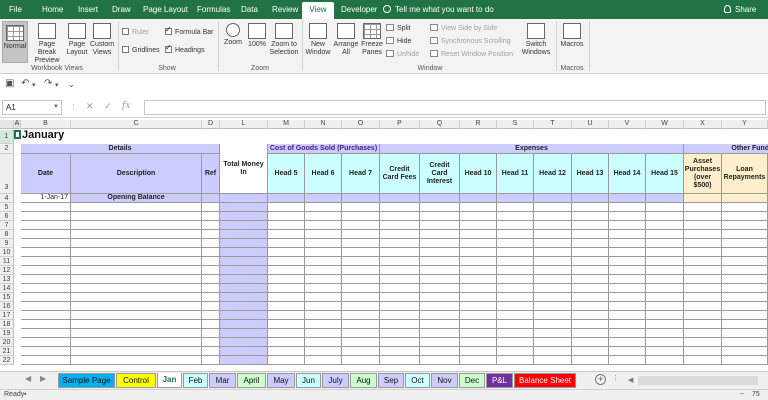 The height and width of the screenshot is (400, 768). I want to click on view-side-by-side-button: View Side by Side, so click(463, 28).